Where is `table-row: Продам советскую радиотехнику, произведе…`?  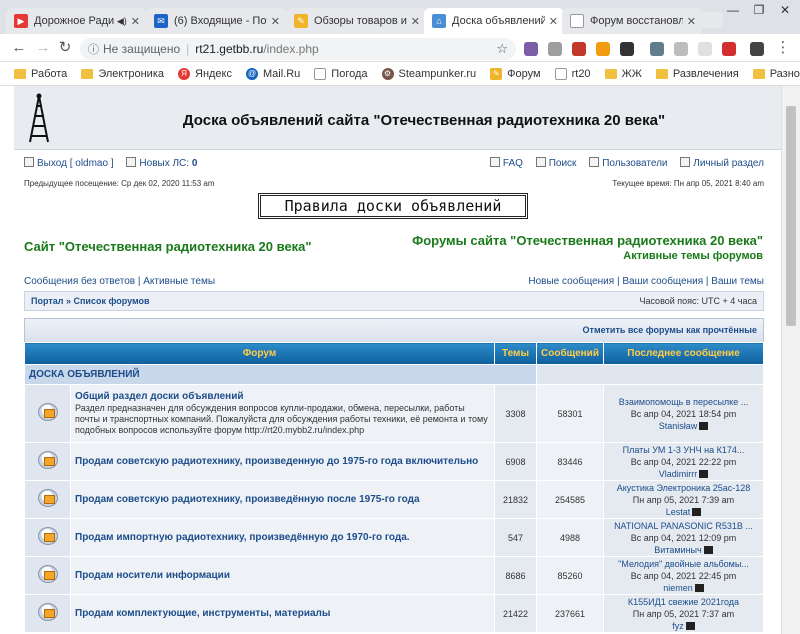
table-row: Продам советскую радиотехнику, произведе… is located at coordinates (394, 461).